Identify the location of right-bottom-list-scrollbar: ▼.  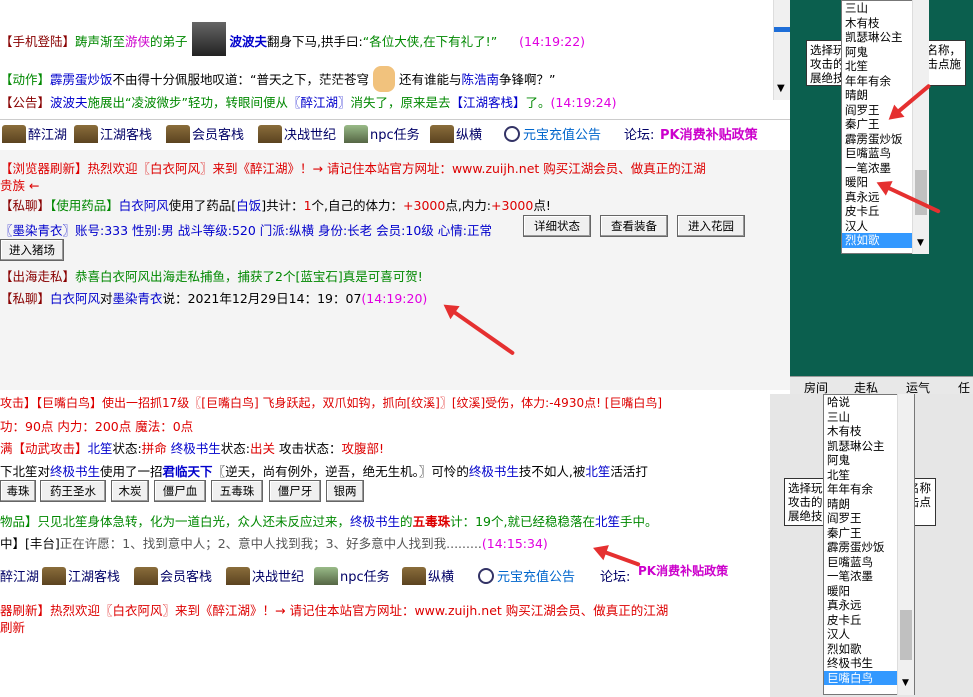
(905, 544).